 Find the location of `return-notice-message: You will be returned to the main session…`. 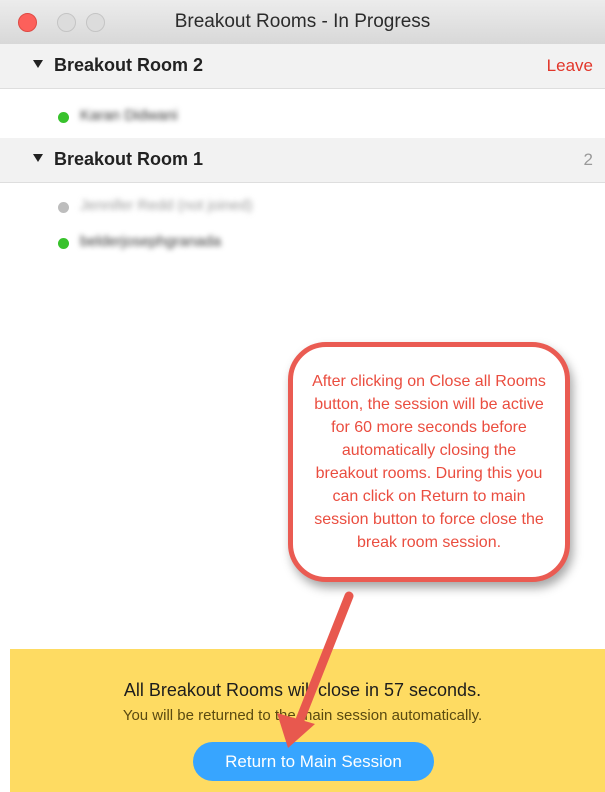

return-notice-message: You will be returned to the main session… is located at coordinates (302, 715).